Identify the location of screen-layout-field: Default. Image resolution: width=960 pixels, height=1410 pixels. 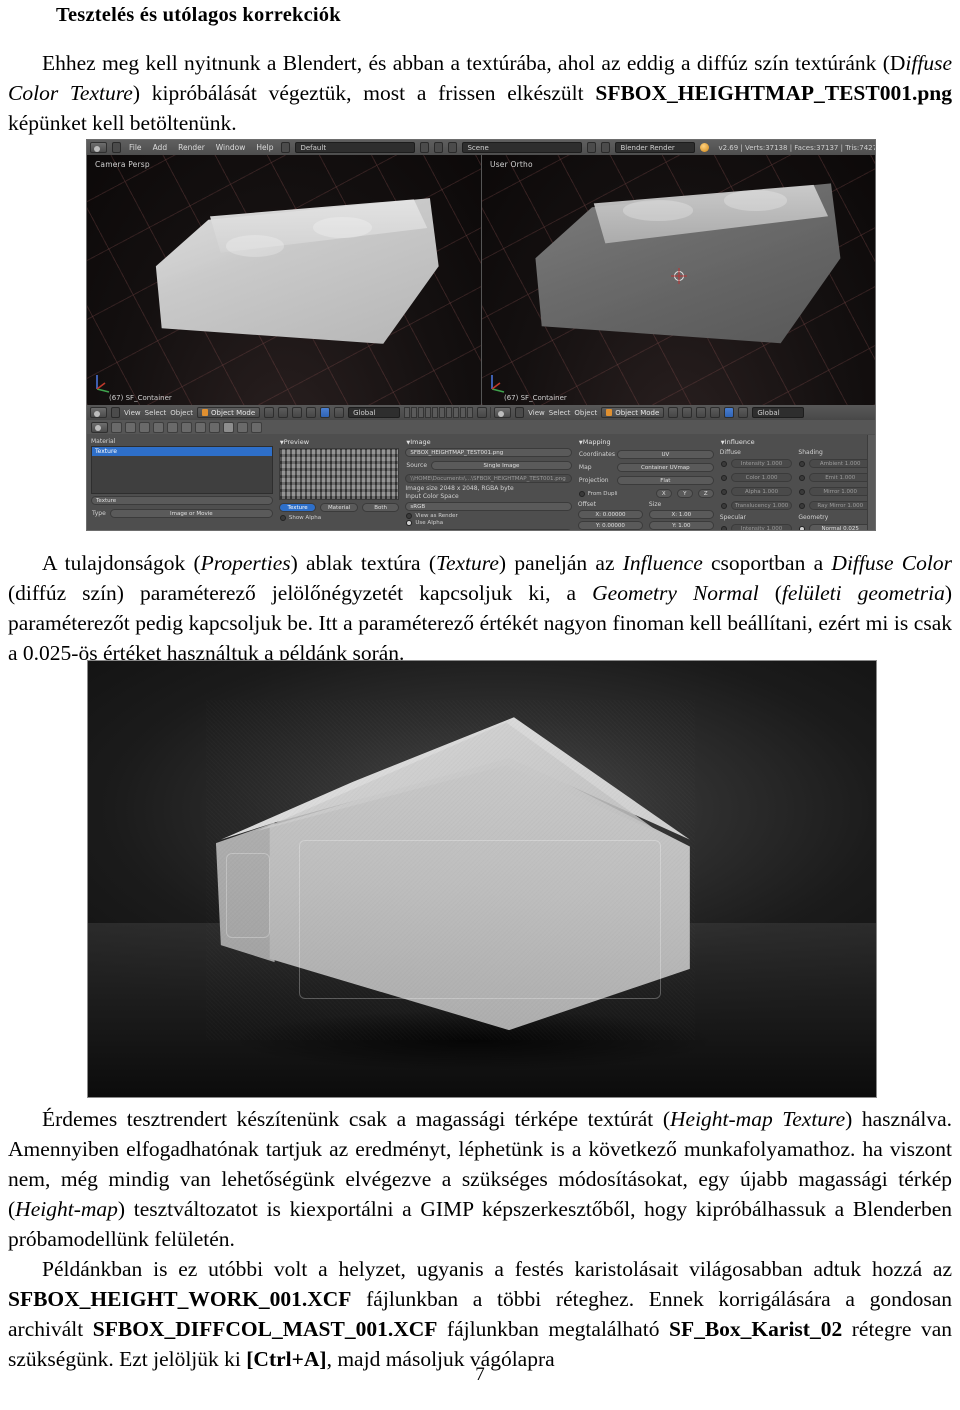
(355, 147).